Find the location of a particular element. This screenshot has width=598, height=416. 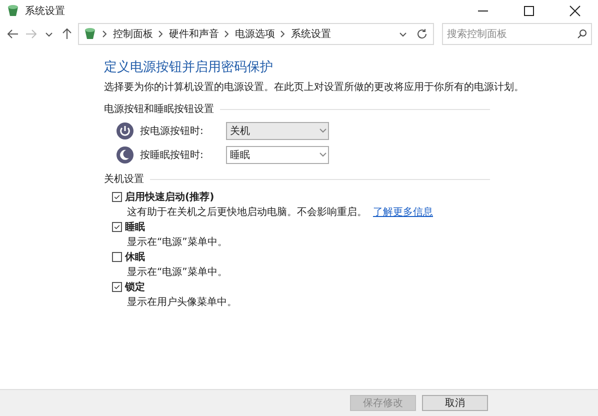

section-title: 关机设置 is located at coordinates (124, 179).